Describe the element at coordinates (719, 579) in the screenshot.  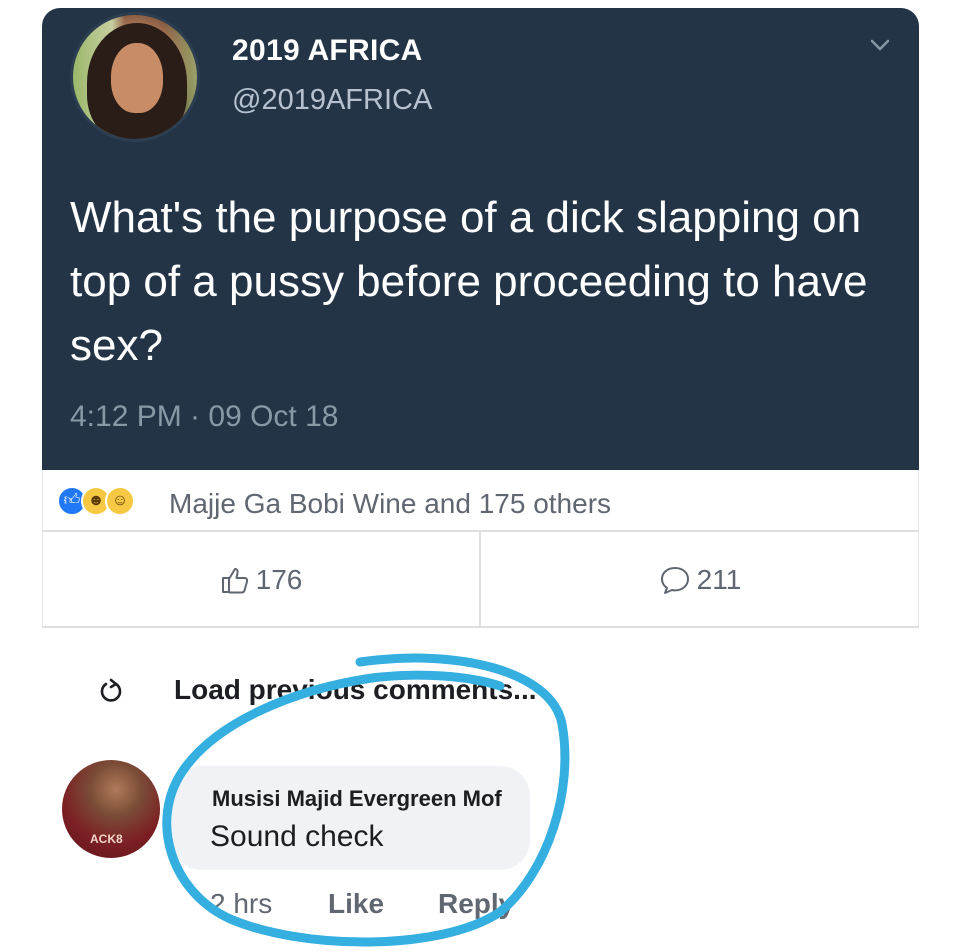
I see `comment-count: 211` at that location.